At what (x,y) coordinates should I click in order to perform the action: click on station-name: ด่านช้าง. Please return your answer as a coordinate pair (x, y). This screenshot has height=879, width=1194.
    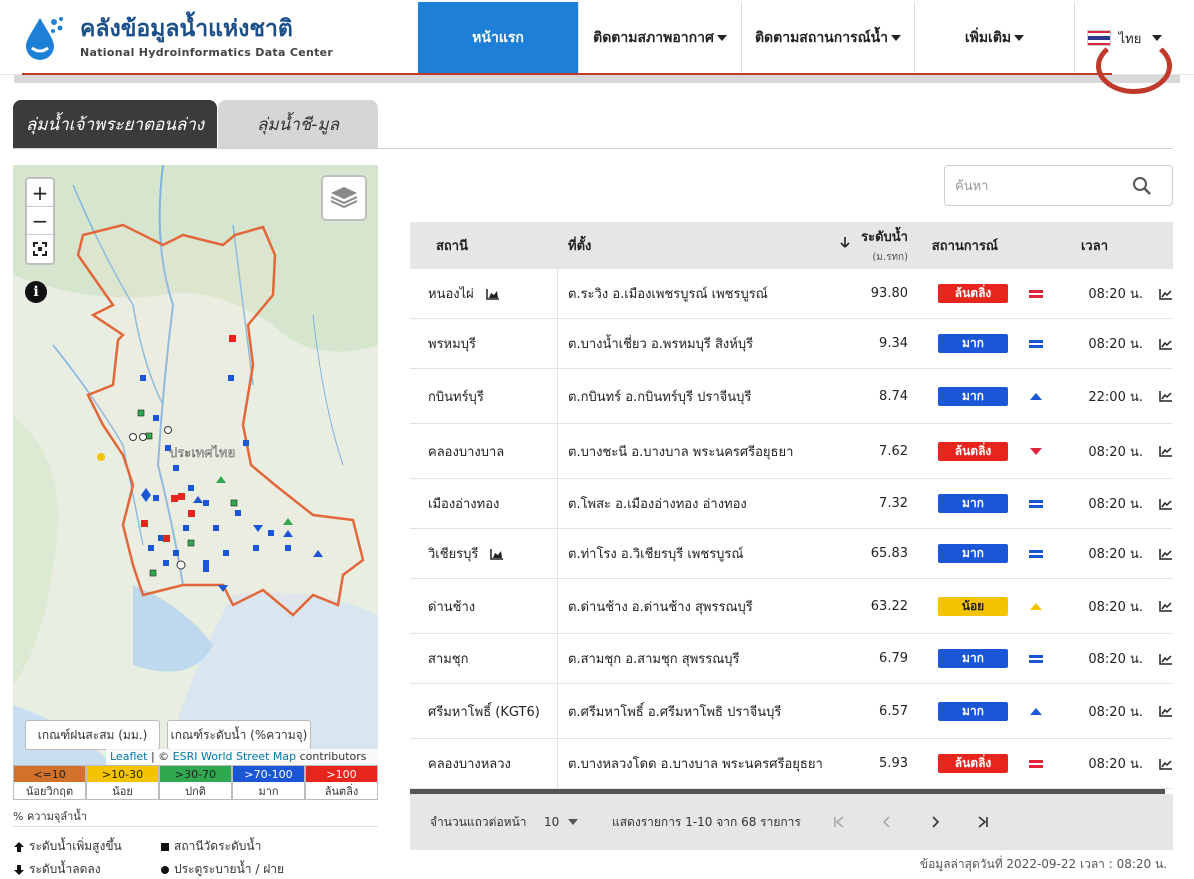
    Looking at the image, I should click on (451, 606).